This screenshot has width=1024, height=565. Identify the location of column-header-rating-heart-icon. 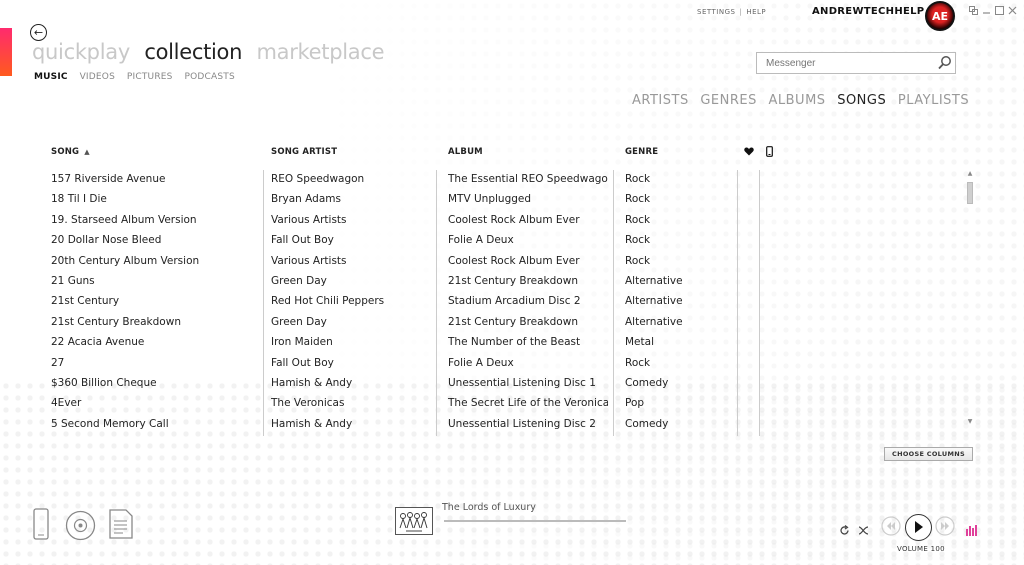
(749, 153).